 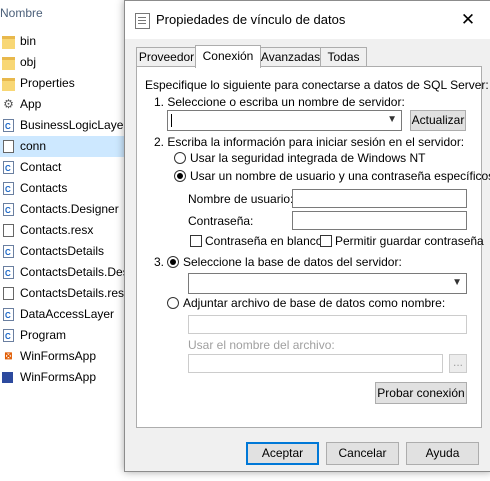 What do you see at coordinates (8, 146) in the screenshot?
I see `data-link-file-icon` at bounding box center [8, 146].